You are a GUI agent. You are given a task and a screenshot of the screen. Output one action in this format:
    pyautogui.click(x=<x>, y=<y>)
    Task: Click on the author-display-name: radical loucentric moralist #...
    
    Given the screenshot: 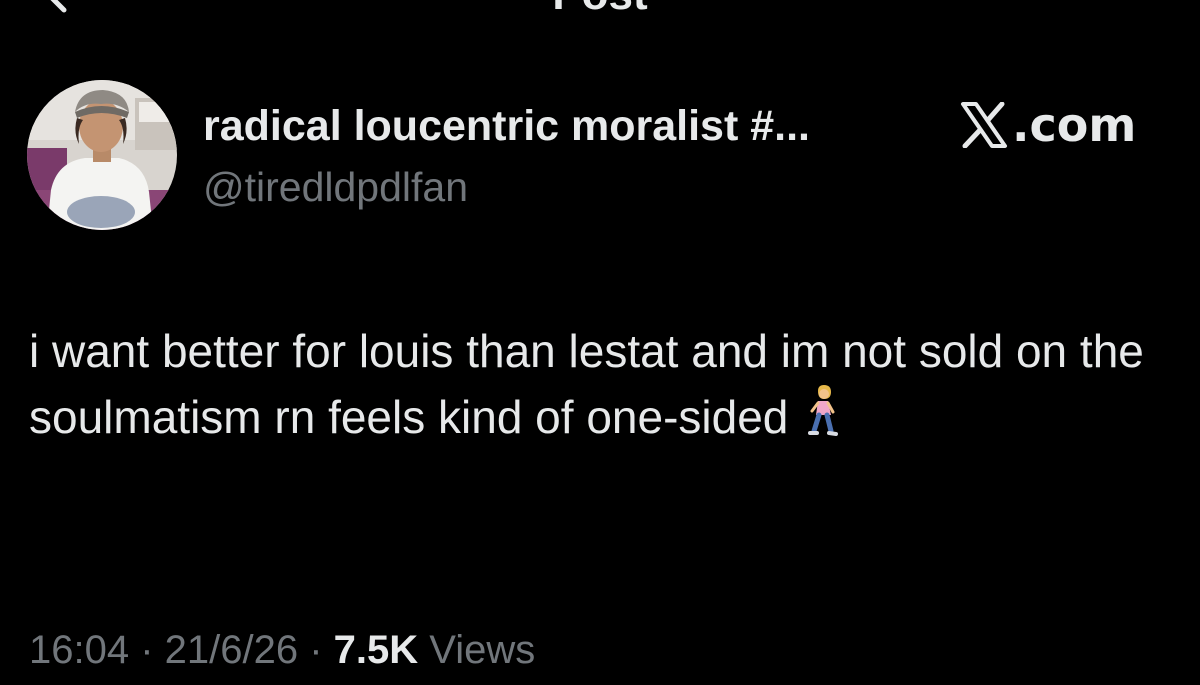 What is the action you would take?
    pyautogui.click(x=506, y=126)
    